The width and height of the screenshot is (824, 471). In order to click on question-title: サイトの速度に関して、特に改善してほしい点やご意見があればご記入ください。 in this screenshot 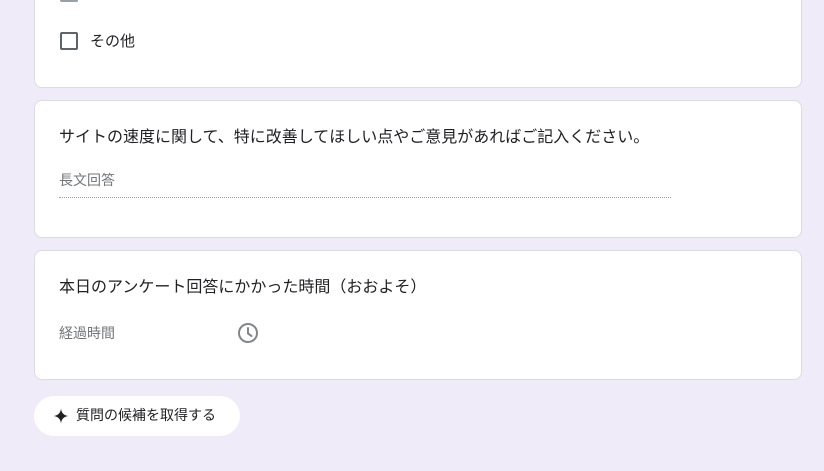, I will do `click(354, 136)`.